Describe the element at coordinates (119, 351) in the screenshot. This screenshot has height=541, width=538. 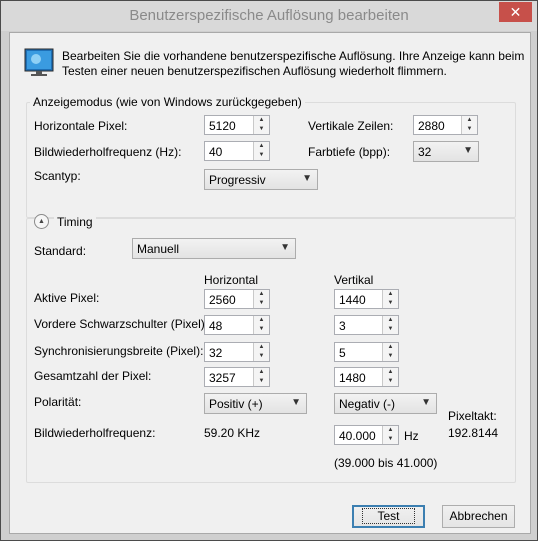
I see `sync-width-label: Synchronisierungsbreite (Pixel):` at that location.